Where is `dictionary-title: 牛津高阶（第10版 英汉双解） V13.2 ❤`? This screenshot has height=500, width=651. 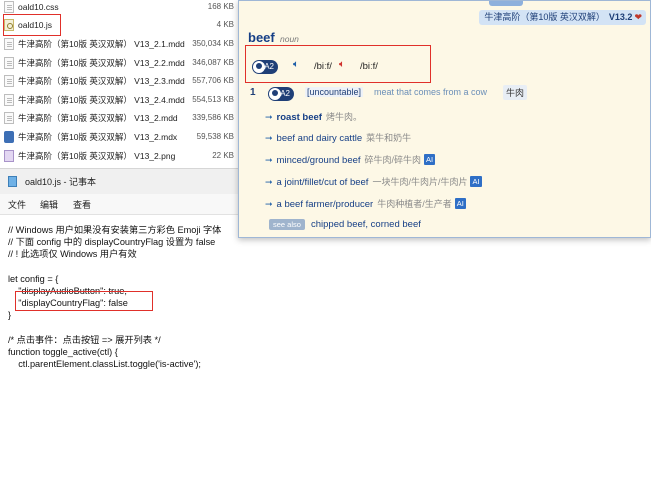 dictionary-title: 牛津高阶（第10版 英汉双解） V13.2 ❤ is located at coordinates (562, 17).